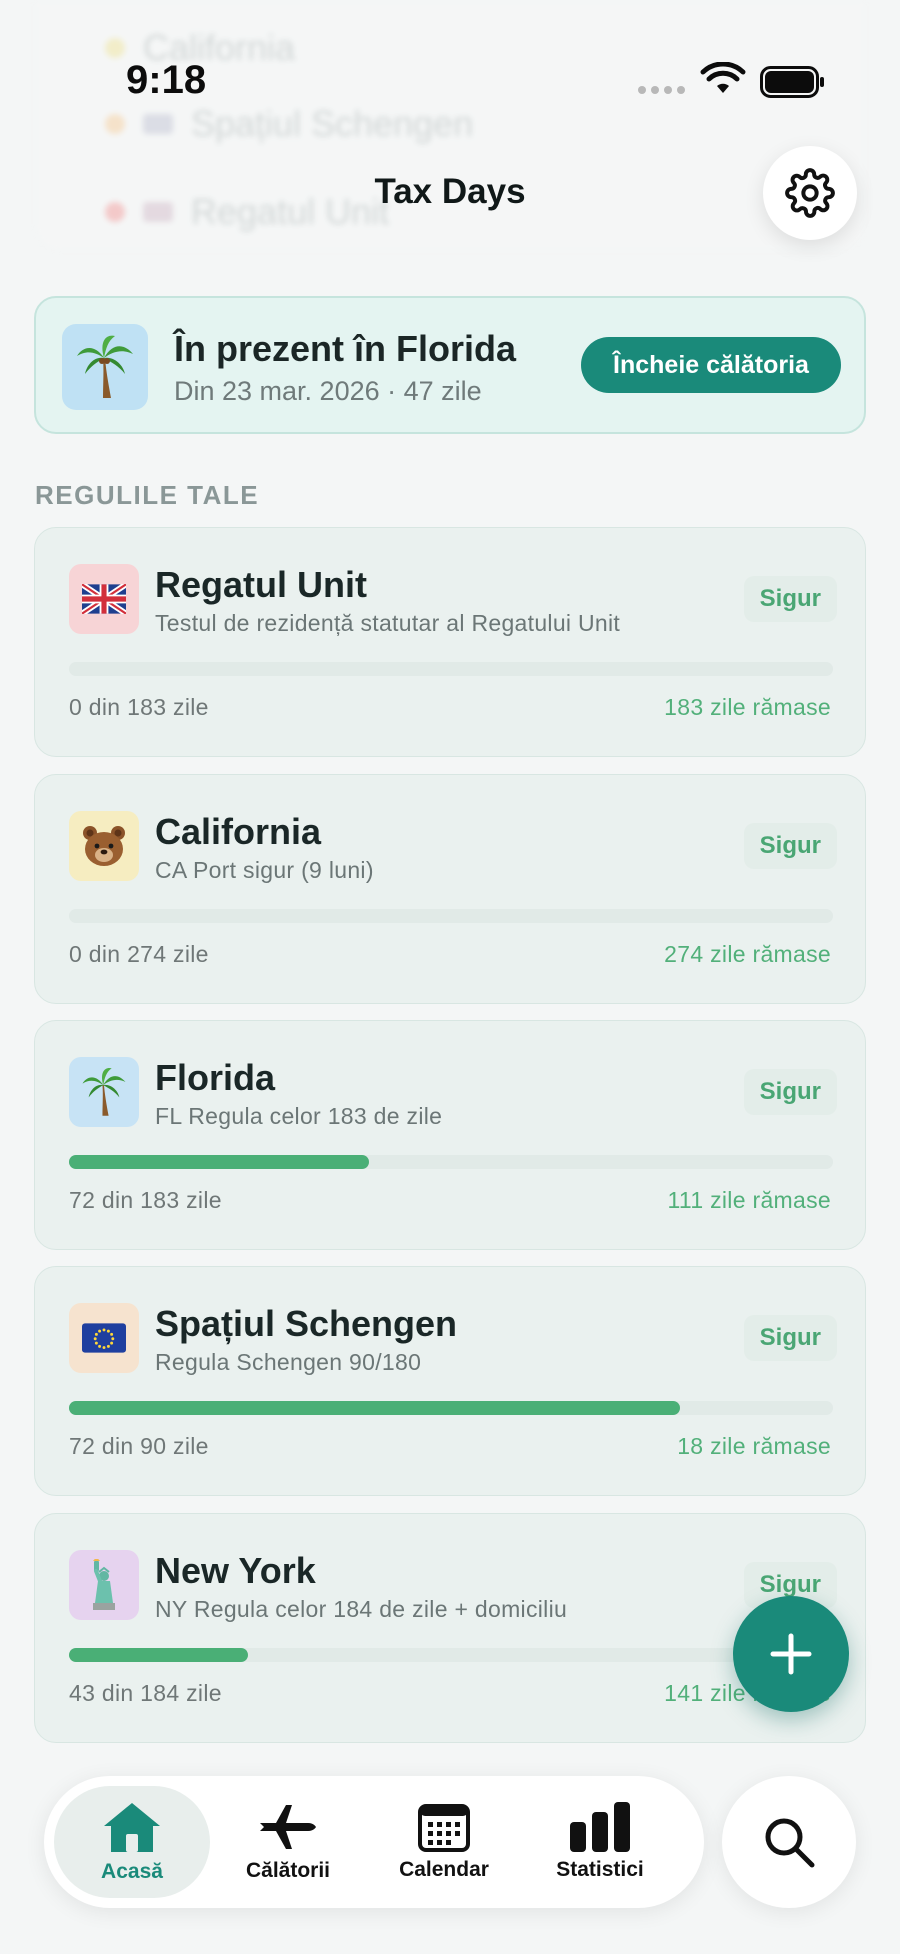  Describe the element at coordinates (749, 1200) in the screenshot. I see `rule-remaining: 111 zile rămase` at that location.